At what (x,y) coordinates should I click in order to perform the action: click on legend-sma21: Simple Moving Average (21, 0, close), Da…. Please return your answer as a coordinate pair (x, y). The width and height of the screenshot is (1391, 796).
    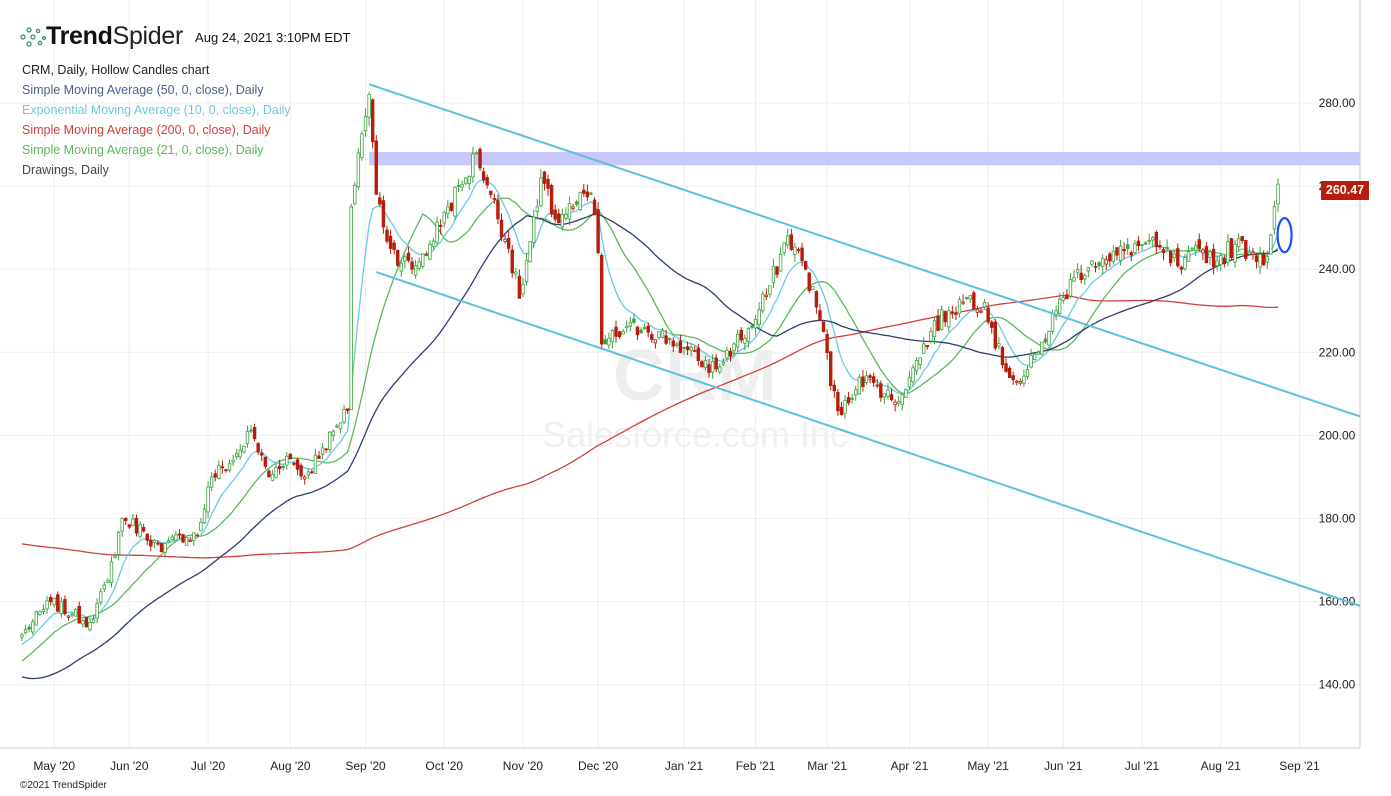
    Looking at the image, I should click on (156, 150).